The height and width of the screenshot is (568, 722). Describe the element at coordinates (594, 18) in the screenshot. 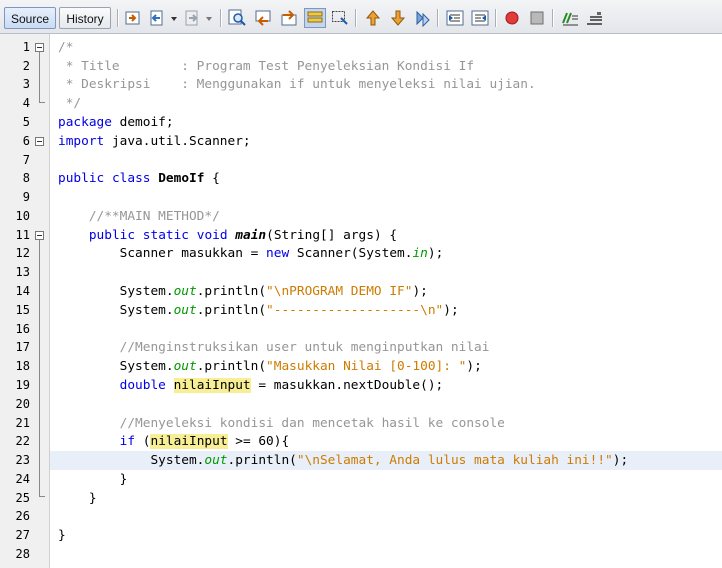

I see `uncomment-icon` at that location.